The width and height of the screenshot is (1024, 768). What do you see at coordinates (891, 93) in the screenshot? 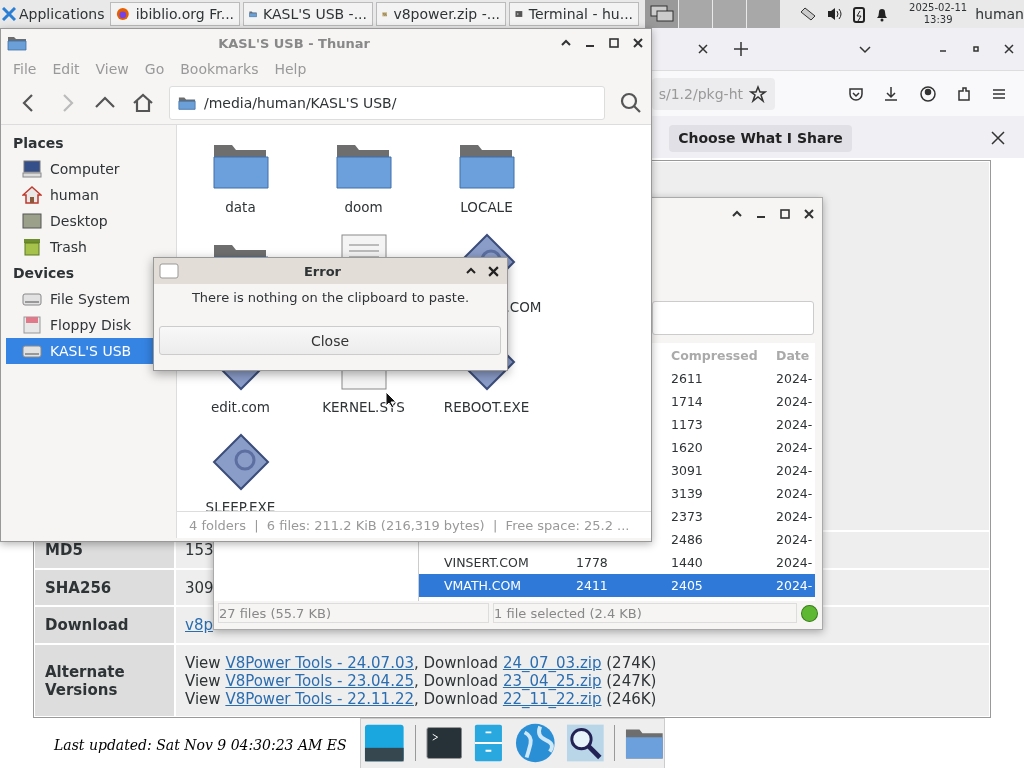
I see `download-icon` at bounding box center [891, 93].